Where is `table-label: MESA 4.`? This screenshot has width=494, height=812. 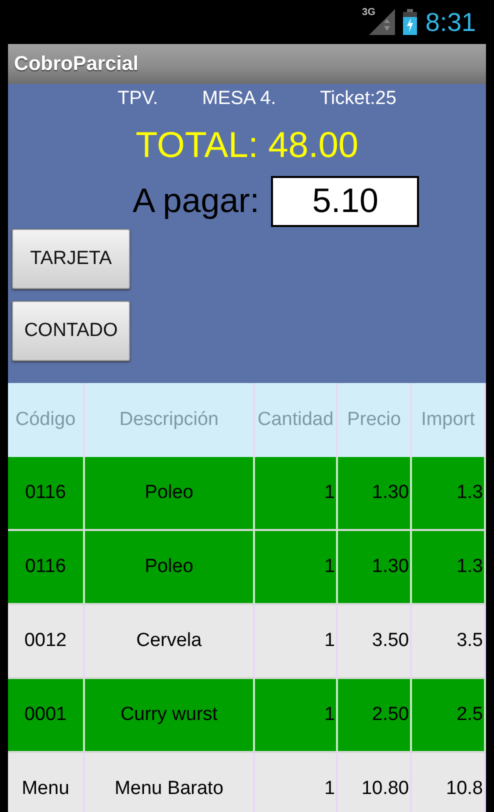 table-label: MESA 4. is located at coordinates (239, 99).